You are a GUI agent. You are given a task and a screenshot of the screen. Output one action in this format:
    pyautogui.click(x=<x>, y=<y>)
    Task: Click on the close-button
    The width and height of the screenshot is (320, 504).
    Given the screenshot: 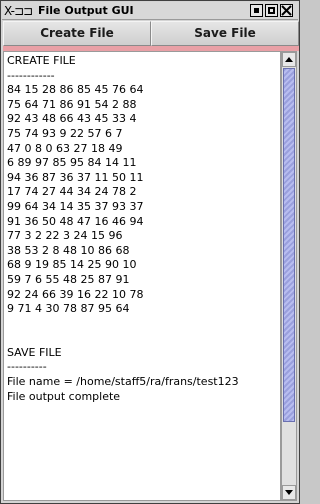 What is the action you would take?
    pyautogui.click(x=286, y=10)
    